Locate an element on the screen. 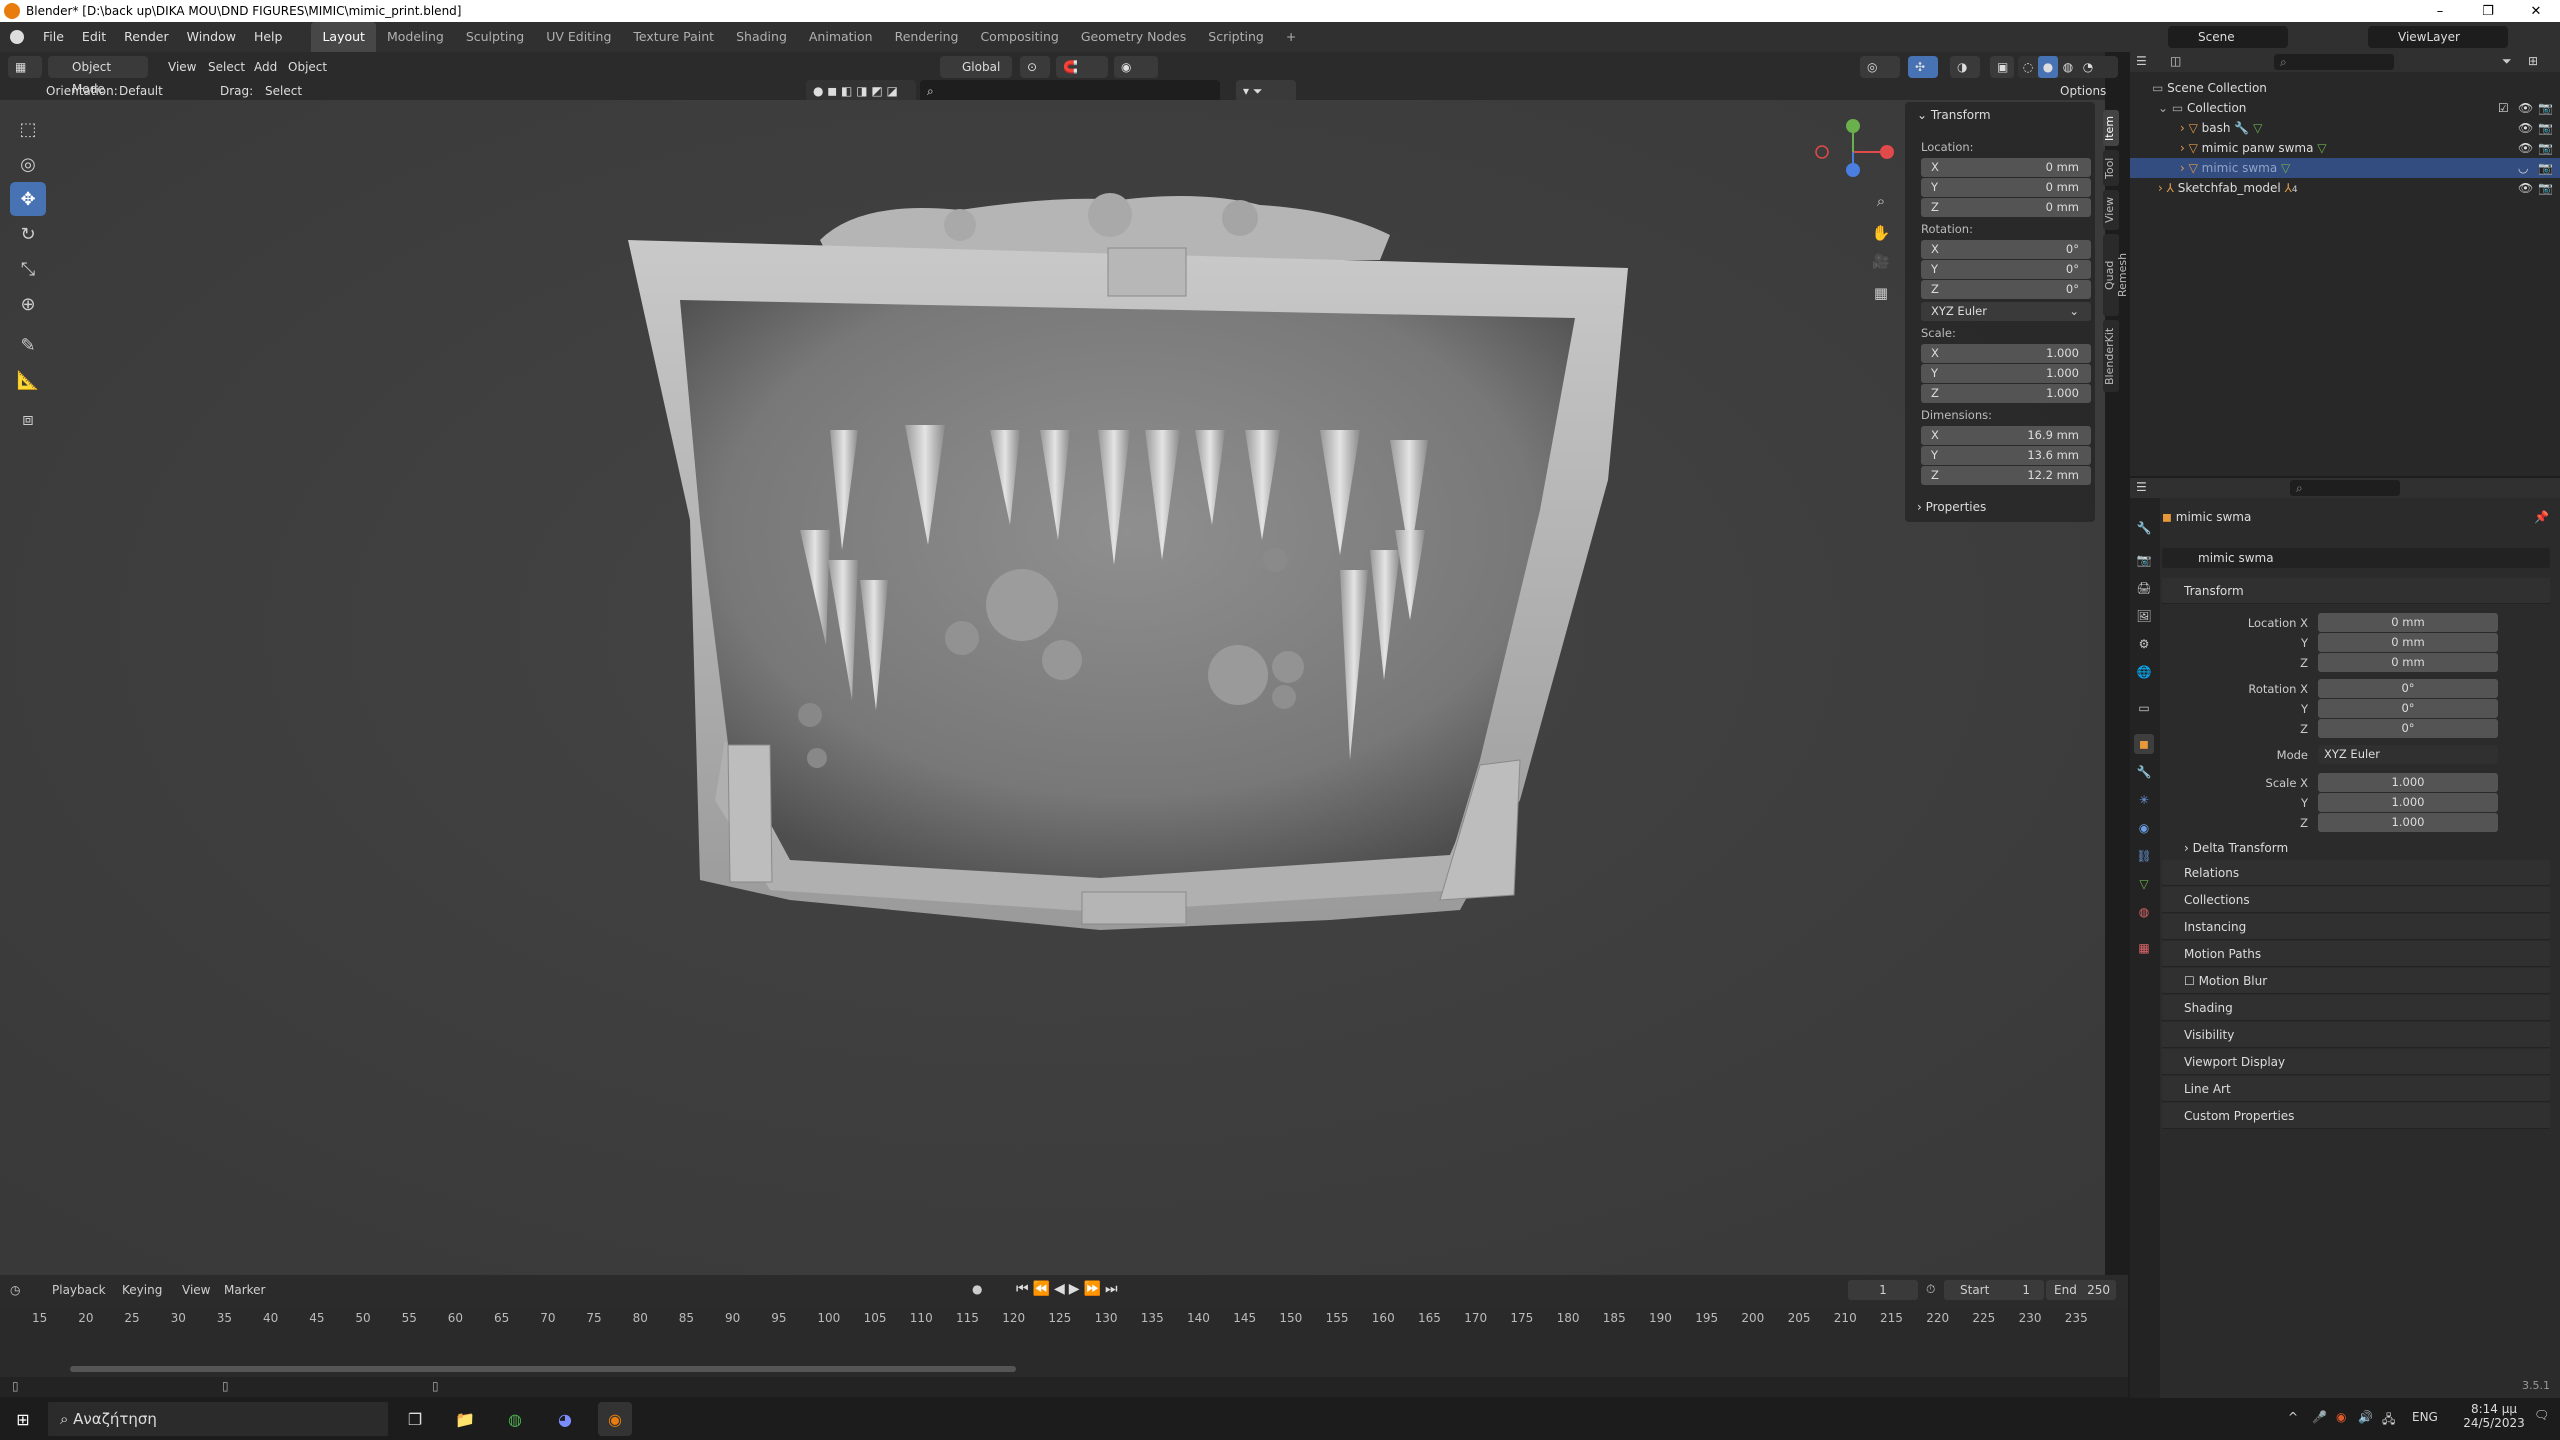 This screenshot has width=2560, height=1440. location-z-field: Z 0 mm is located at coordinates (2006, 207).